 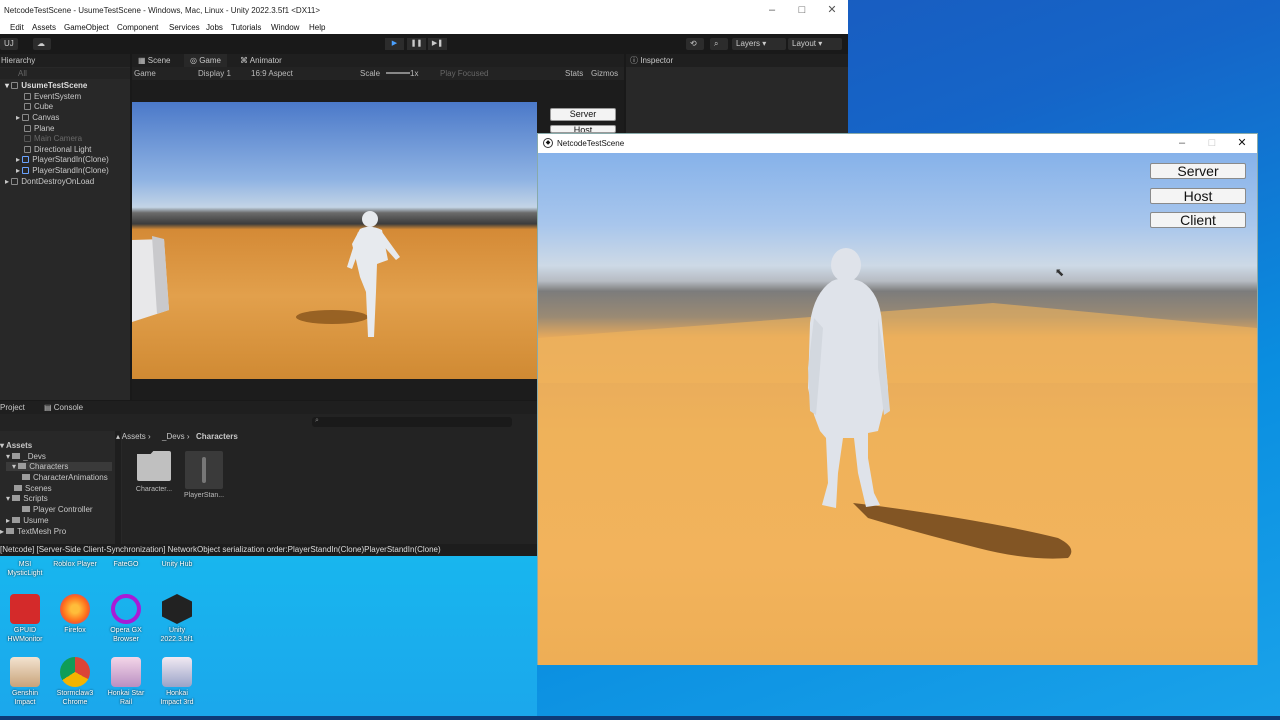 I want to click on desktop-icon-honkai-impact-3rd: Honkai Impact 3rd, so click(x=177, y=682).